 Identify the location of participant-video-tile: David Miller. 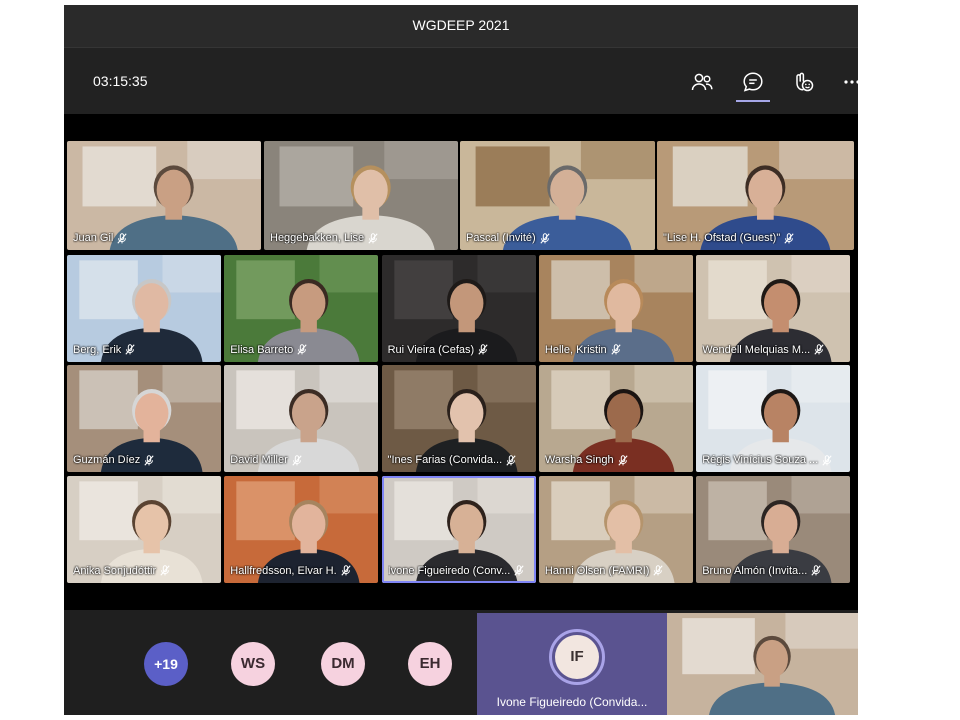
(301, 419).